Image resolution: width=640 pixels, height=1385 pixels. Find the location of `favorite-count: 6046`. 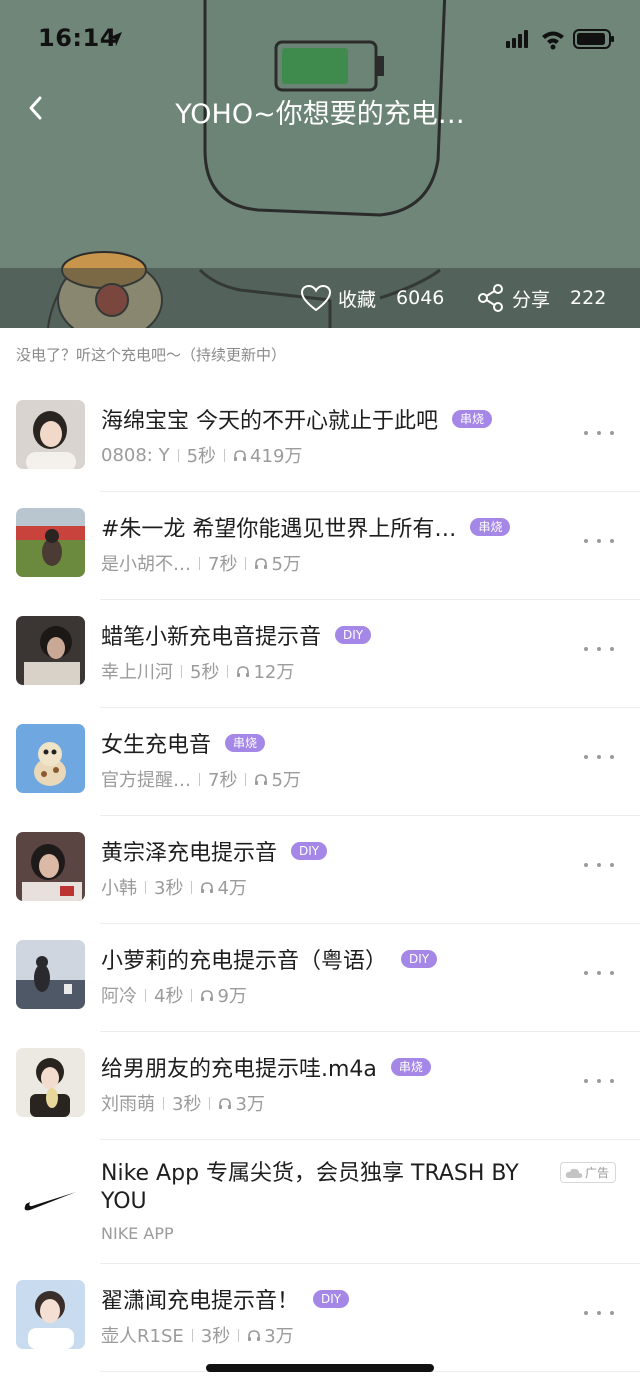

favorite-count: 6046 is located at coordinates (420, 298).